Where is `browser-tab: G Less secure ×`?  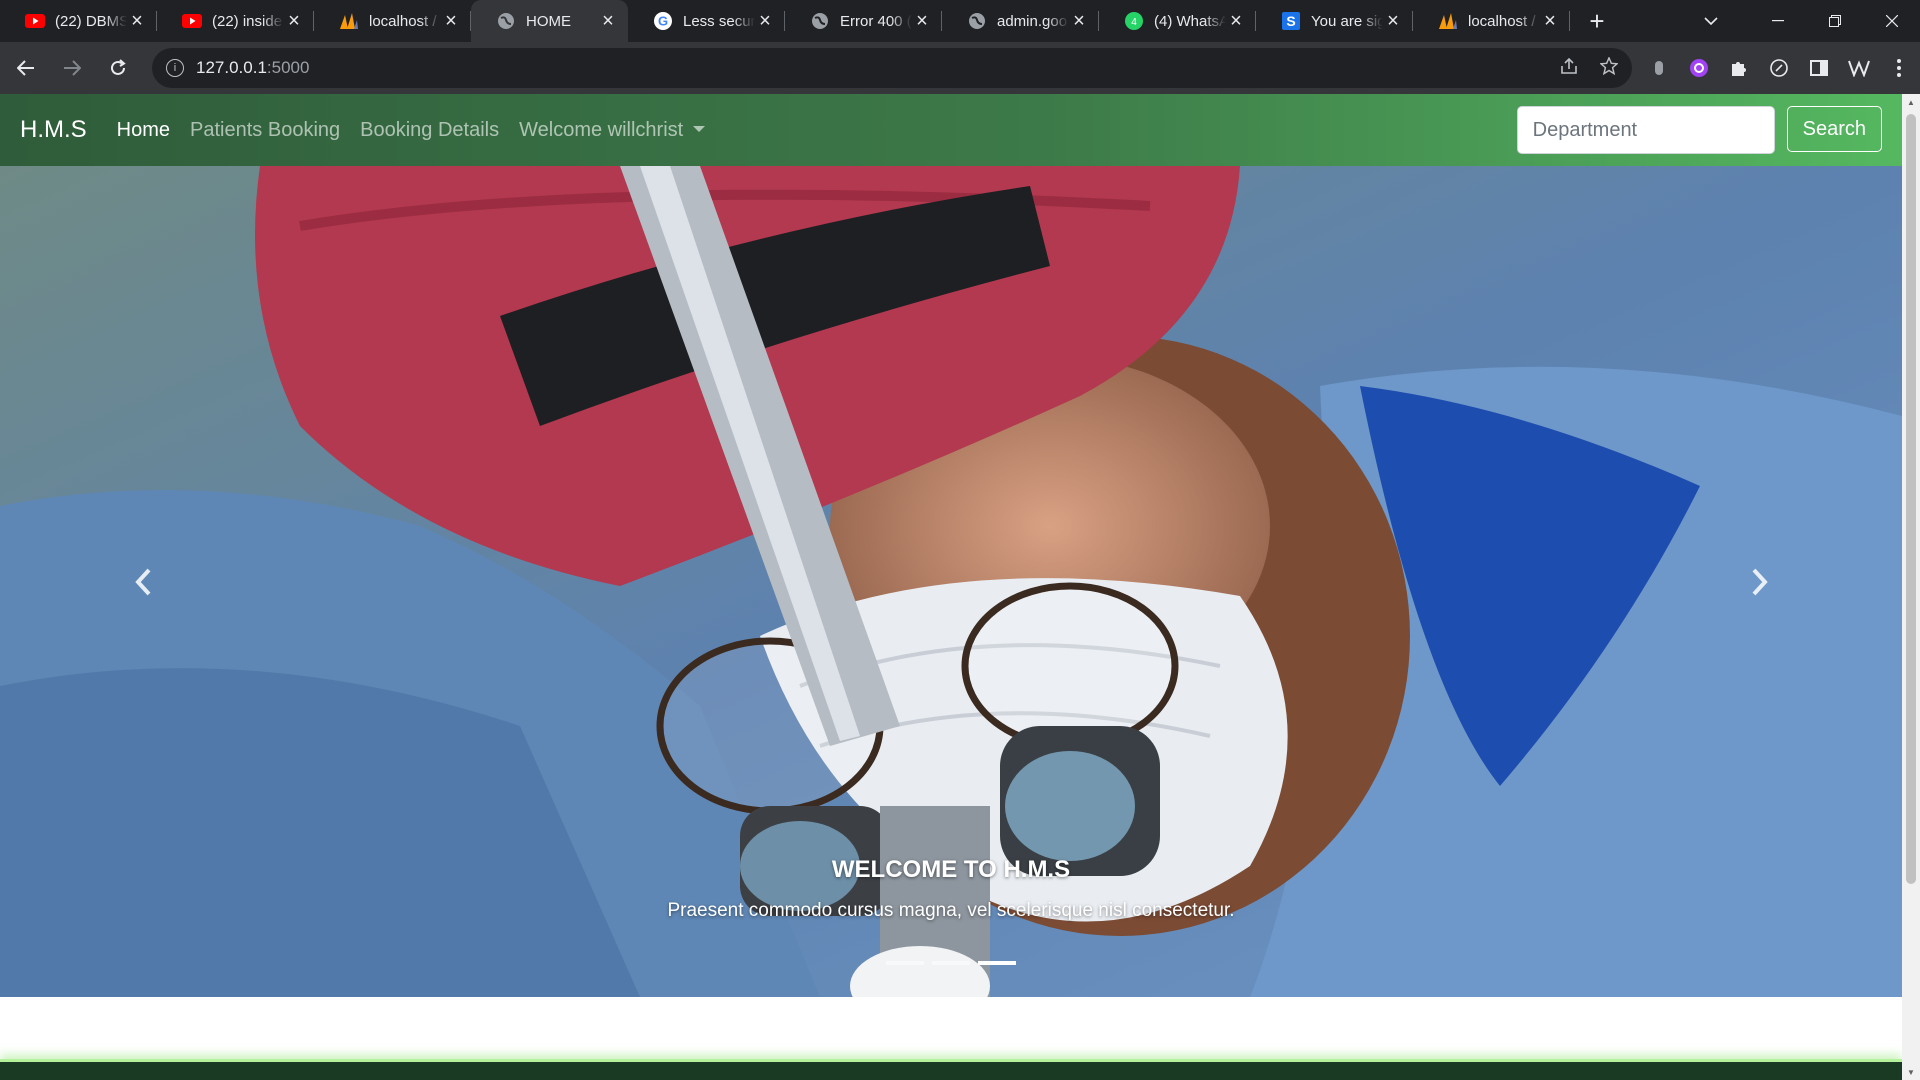
browser-tab: G Less secure × is located at coordinates (706, 21).